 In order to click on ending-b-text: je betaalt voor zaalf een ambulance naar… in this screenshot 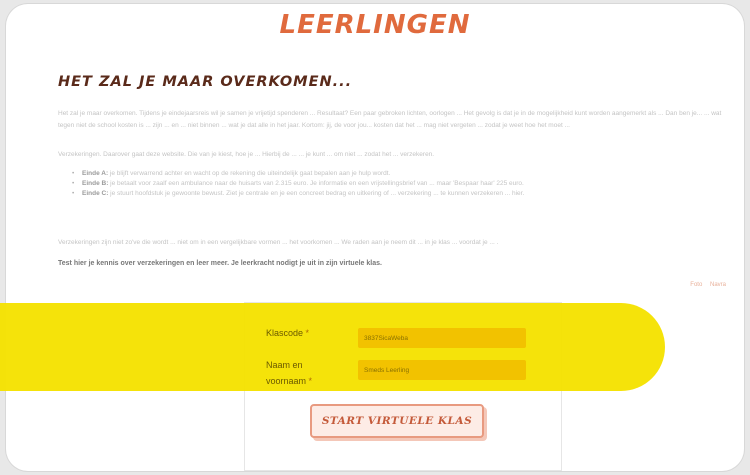, I will do `click(316, 183)`.